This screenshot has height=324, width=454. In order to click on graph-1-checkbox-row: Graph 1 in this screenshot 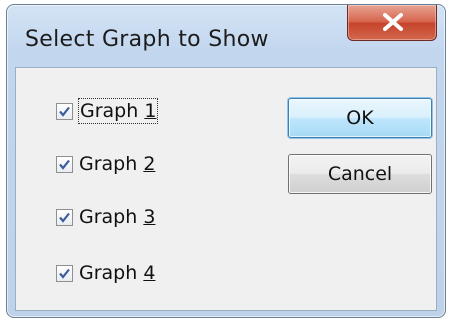, I will do `click(107, 111)`.